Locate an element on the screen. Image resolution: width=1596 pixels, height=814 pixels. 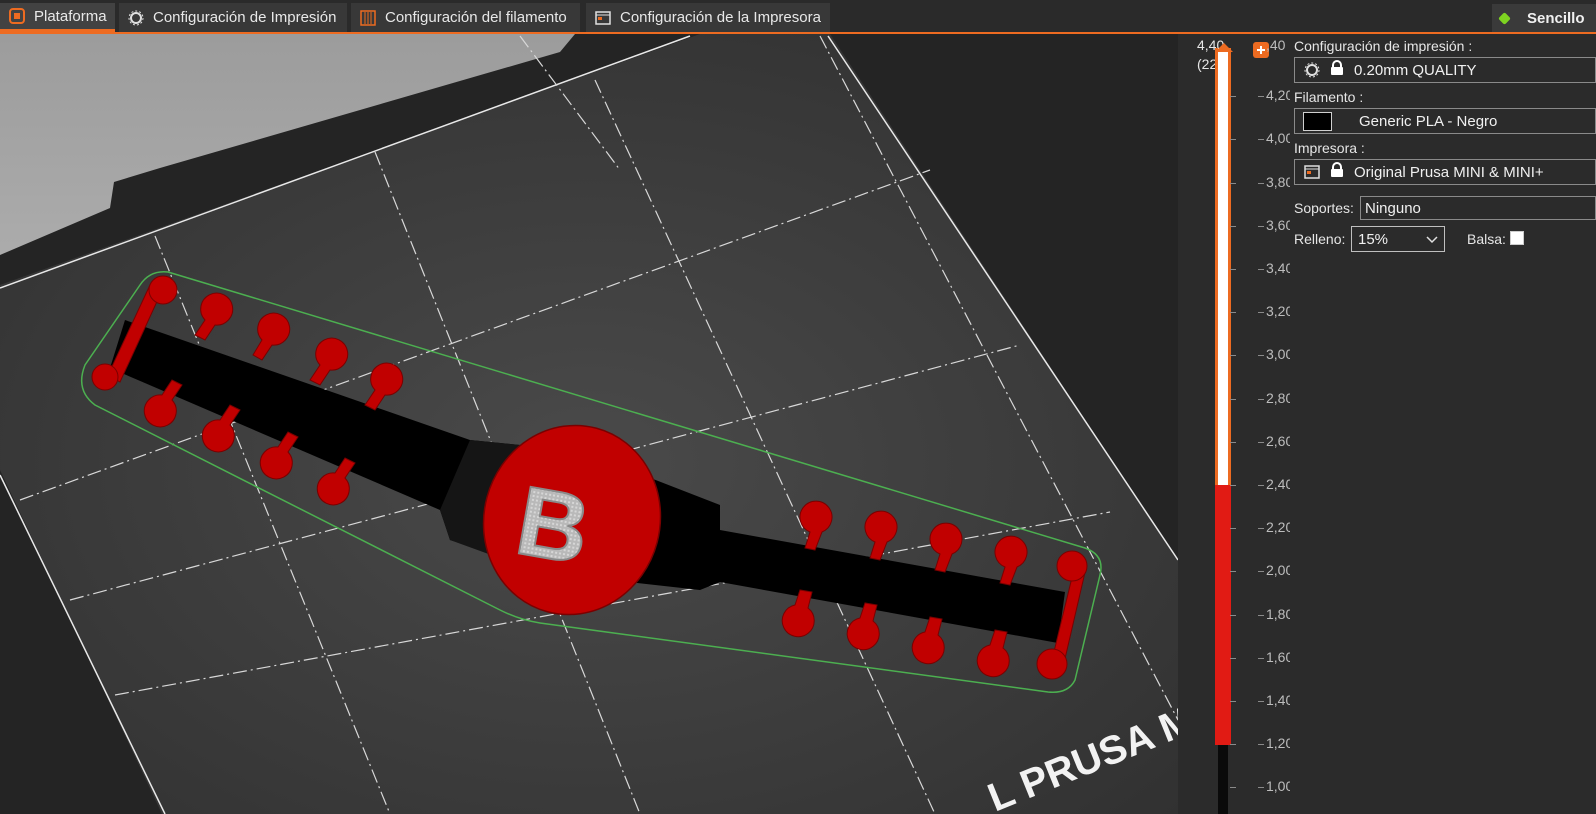
infill-combo: 15% is located at coordinates (1398, 239).